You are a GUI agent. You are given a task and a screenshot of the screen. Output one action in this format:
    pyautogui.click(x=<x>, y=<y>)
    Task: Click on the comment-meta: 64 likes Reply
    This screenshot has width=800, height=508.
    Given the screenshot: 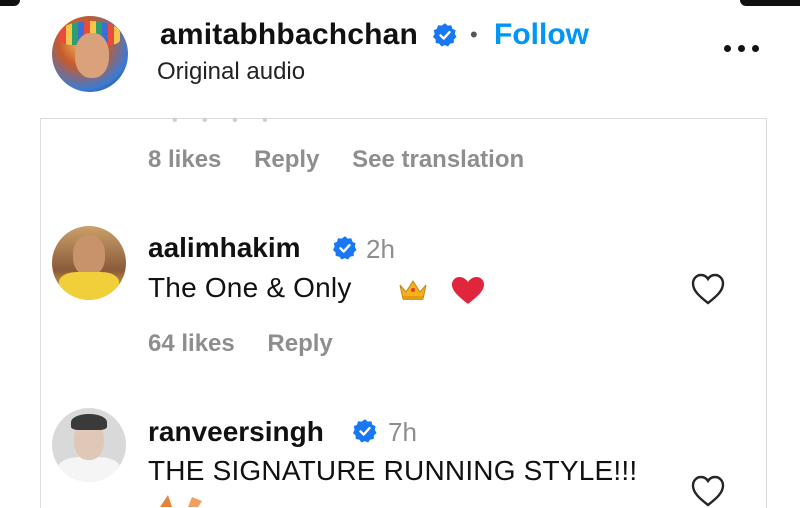 What is the action you would take?
    pyautogui.click(x=253, y=344)
    